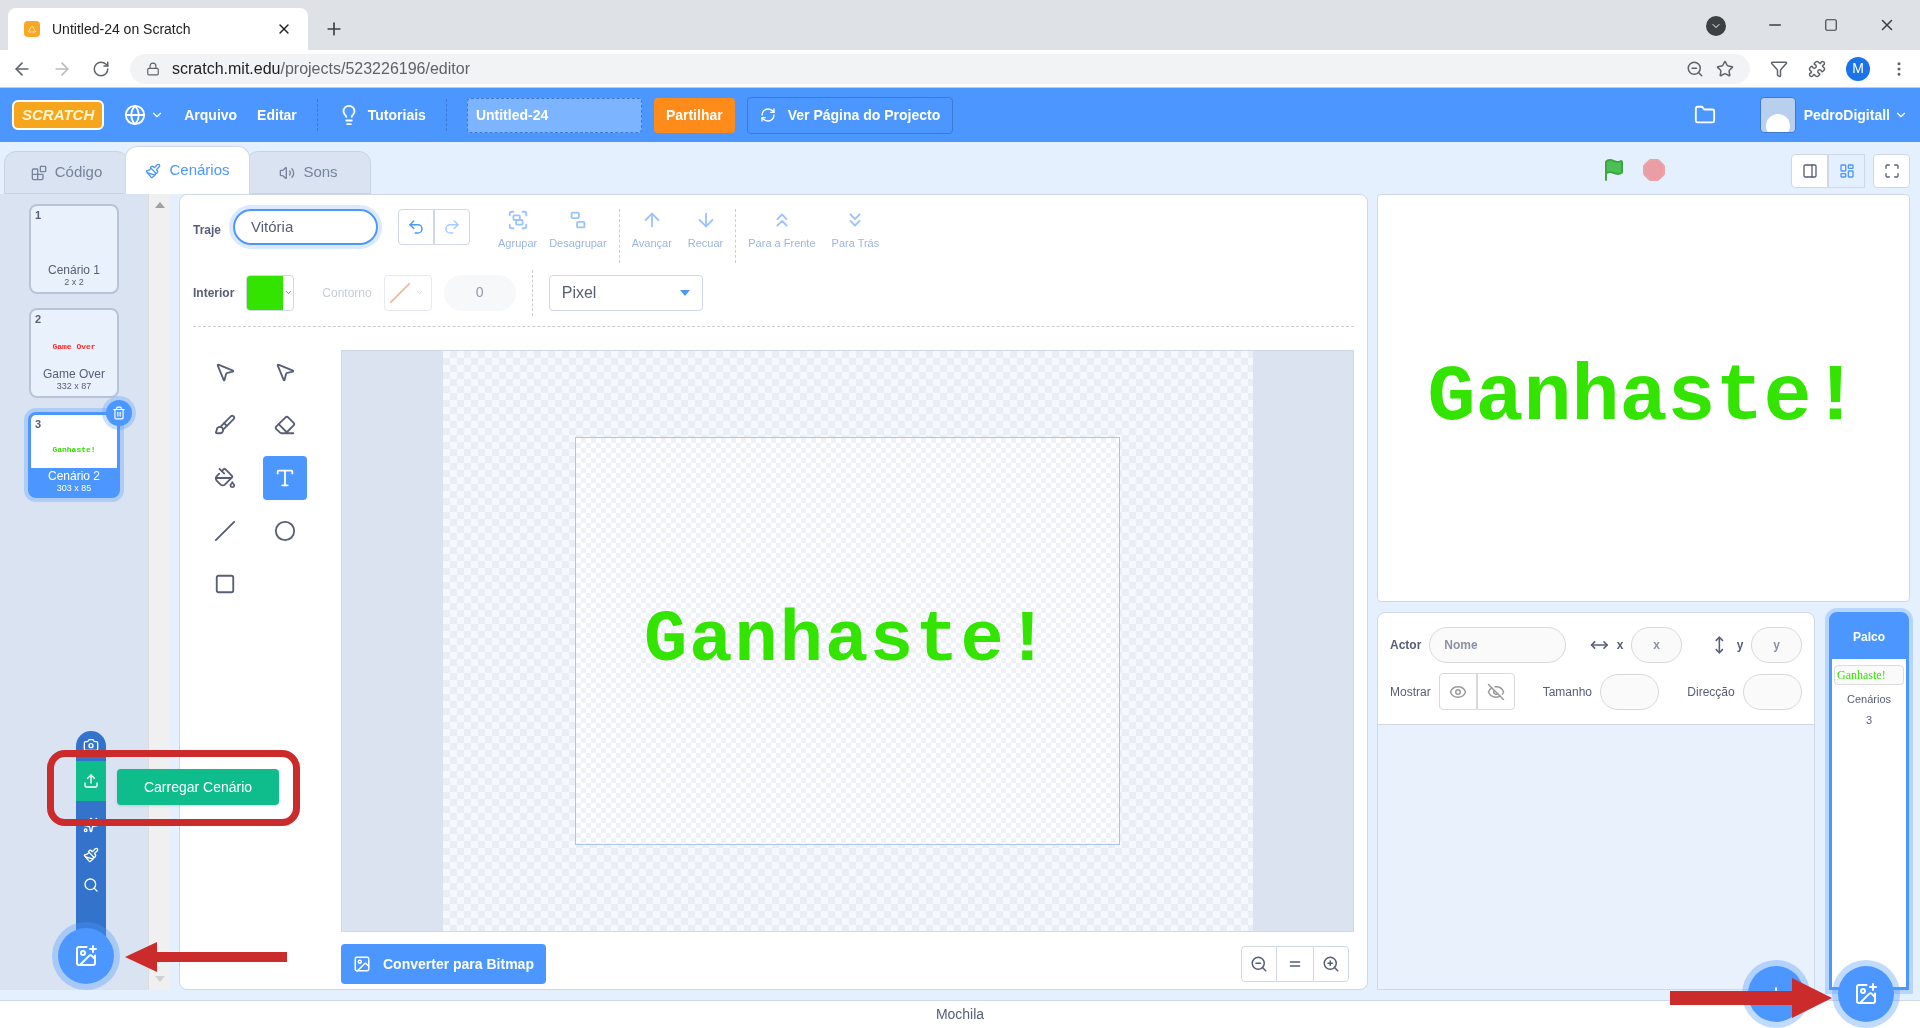  I want to click on paint-icon, so click(91, 855).